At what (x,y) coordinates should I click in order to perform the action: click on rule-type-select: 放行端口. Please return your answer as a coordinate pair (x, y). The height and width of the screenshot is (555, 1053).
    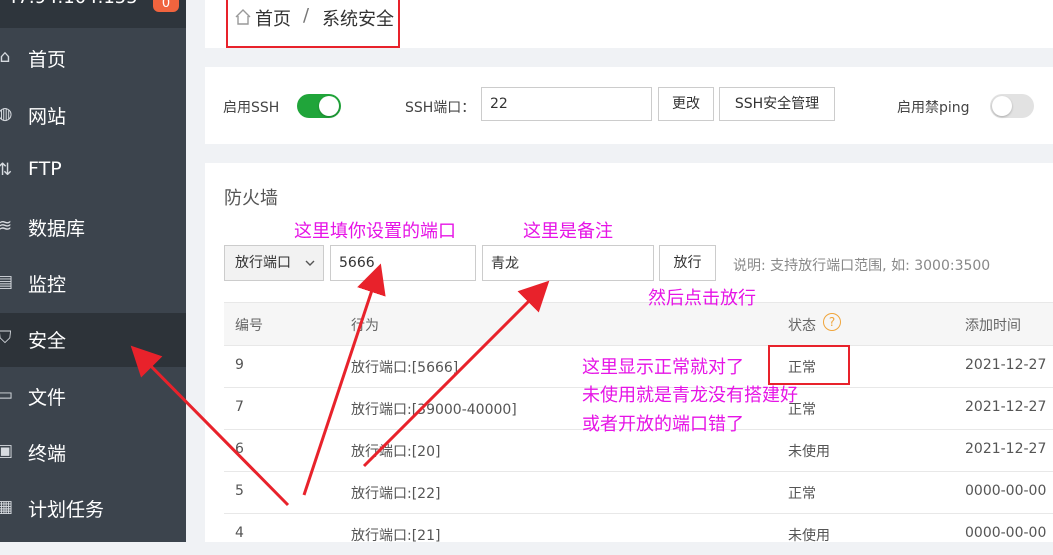
    Looking at the image, I should click on (274, 263).